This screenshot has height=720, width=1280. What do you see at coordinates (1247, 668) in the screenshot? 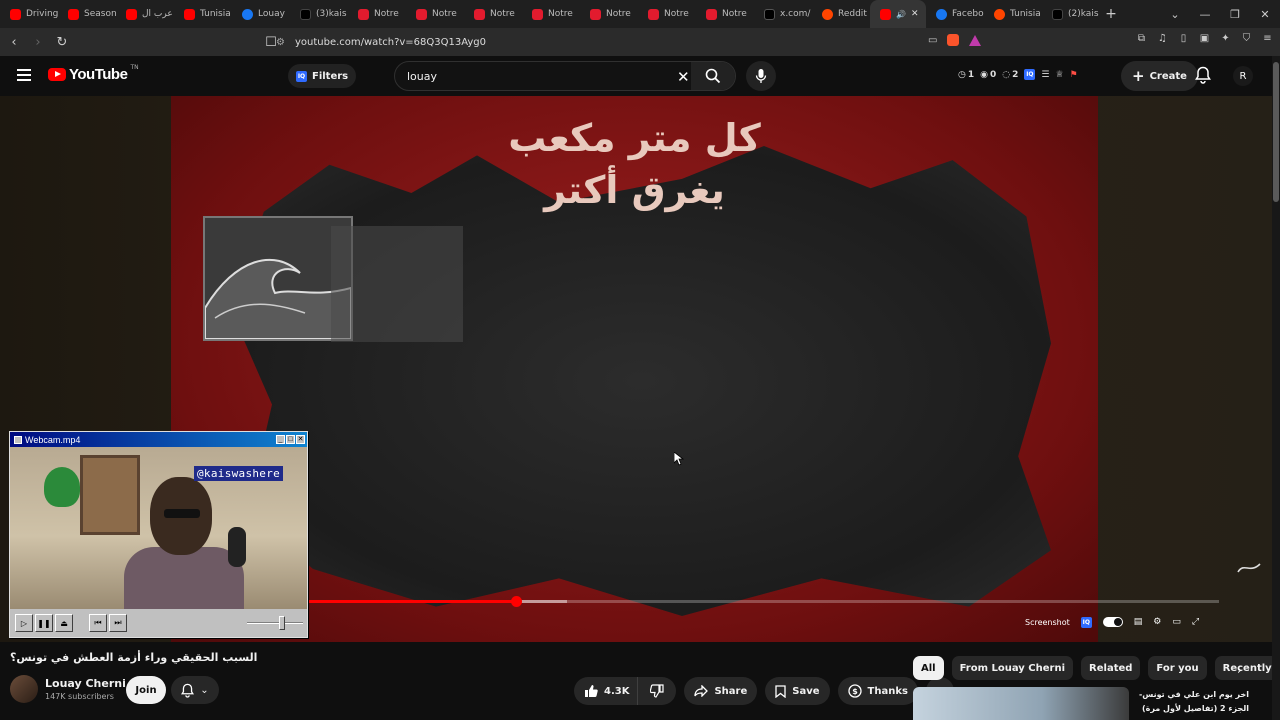
I see `chip: Recently uploa` at bounding box center [1247, 668].